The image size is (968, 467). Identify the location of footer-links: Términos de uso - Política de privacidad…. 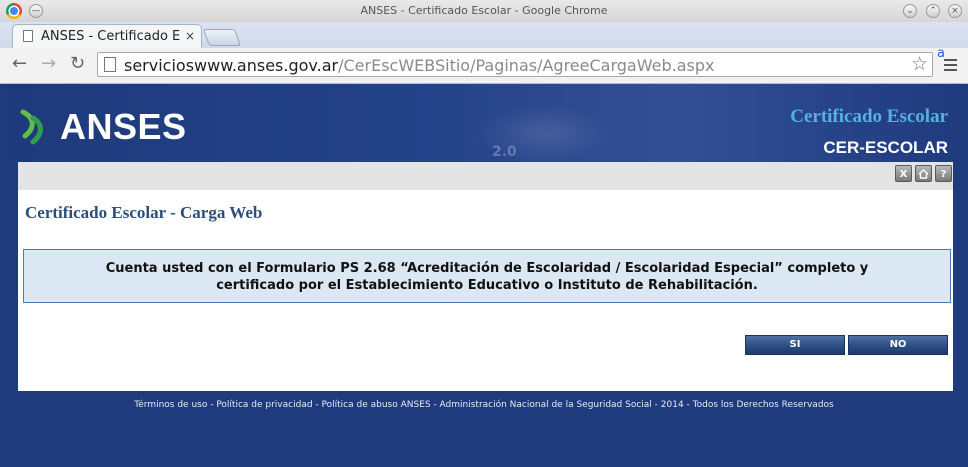
(484, 405).